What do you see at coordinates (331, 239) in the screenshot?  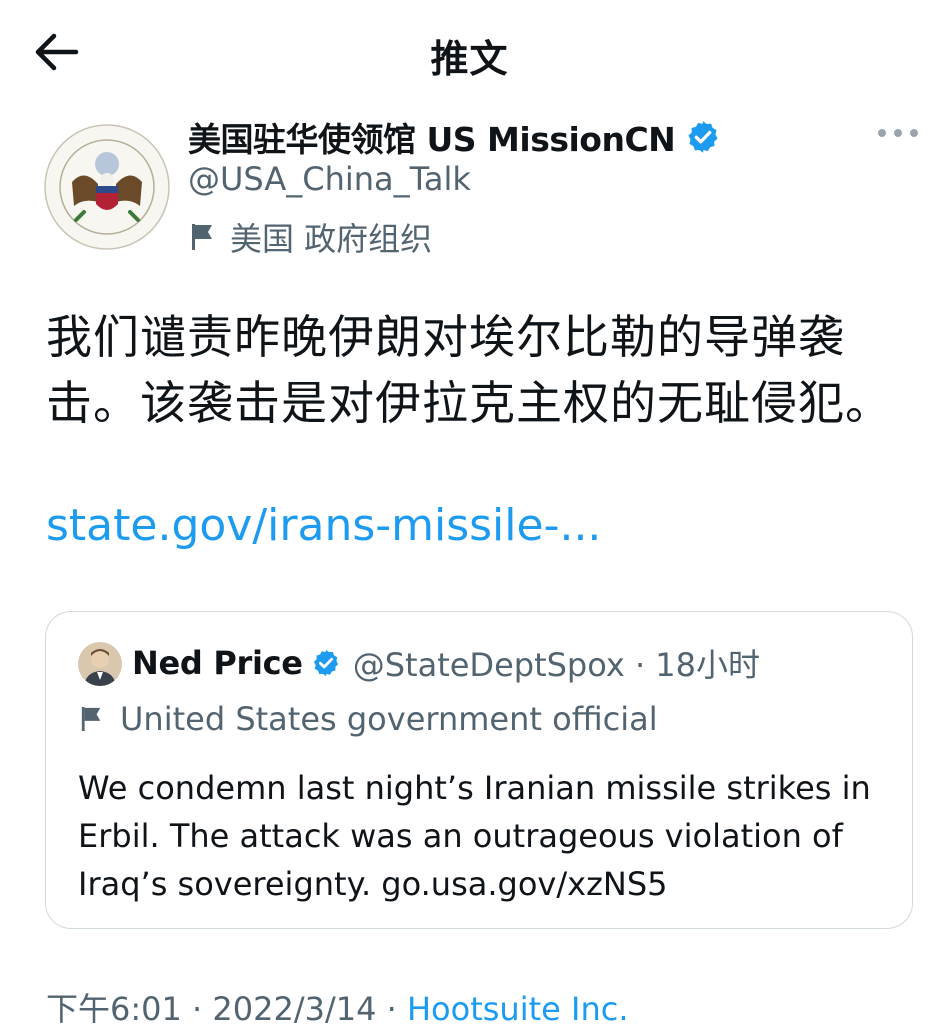 I see `account-label-text: 美国 政府组织` at bounding box center [331, 239].